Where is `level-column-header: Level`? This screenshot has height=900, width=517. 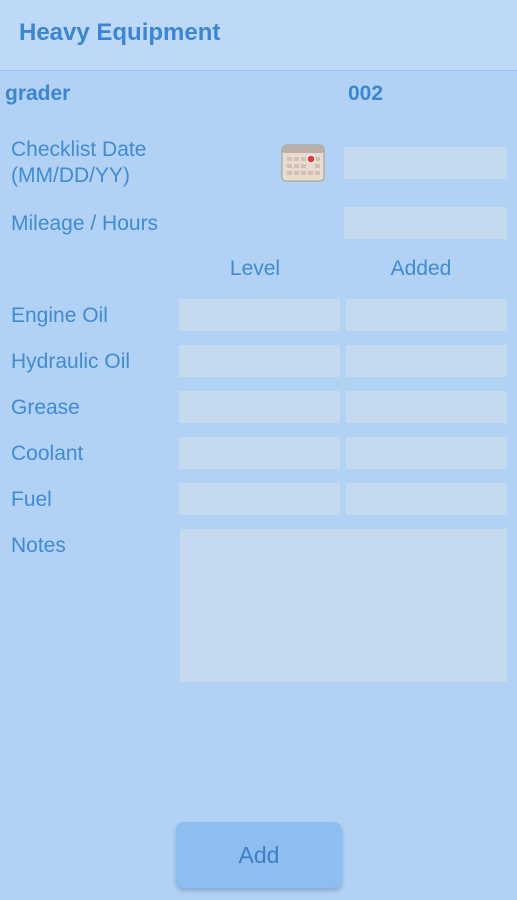
level-column-header: Level is located at coordinates (255, 268).